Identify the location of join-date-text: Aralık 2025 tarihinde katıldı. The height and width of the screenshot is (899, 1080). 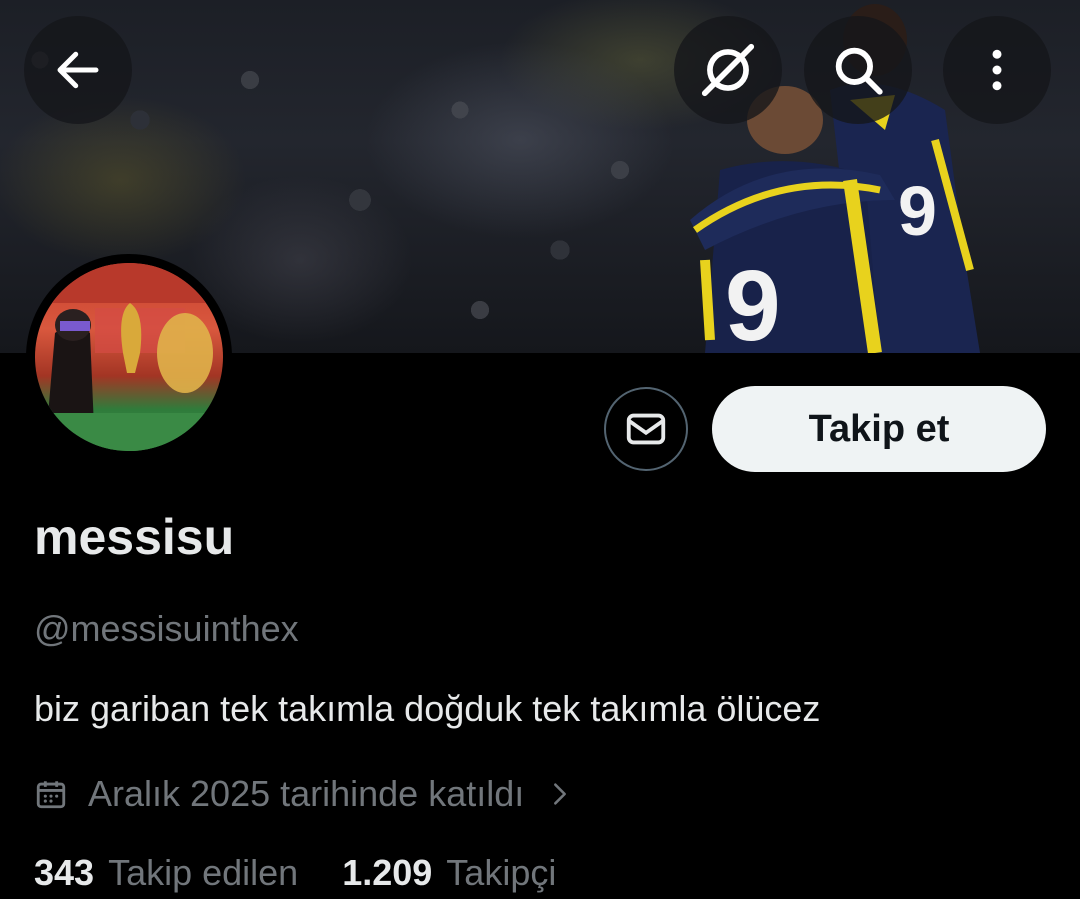
(306, 793).